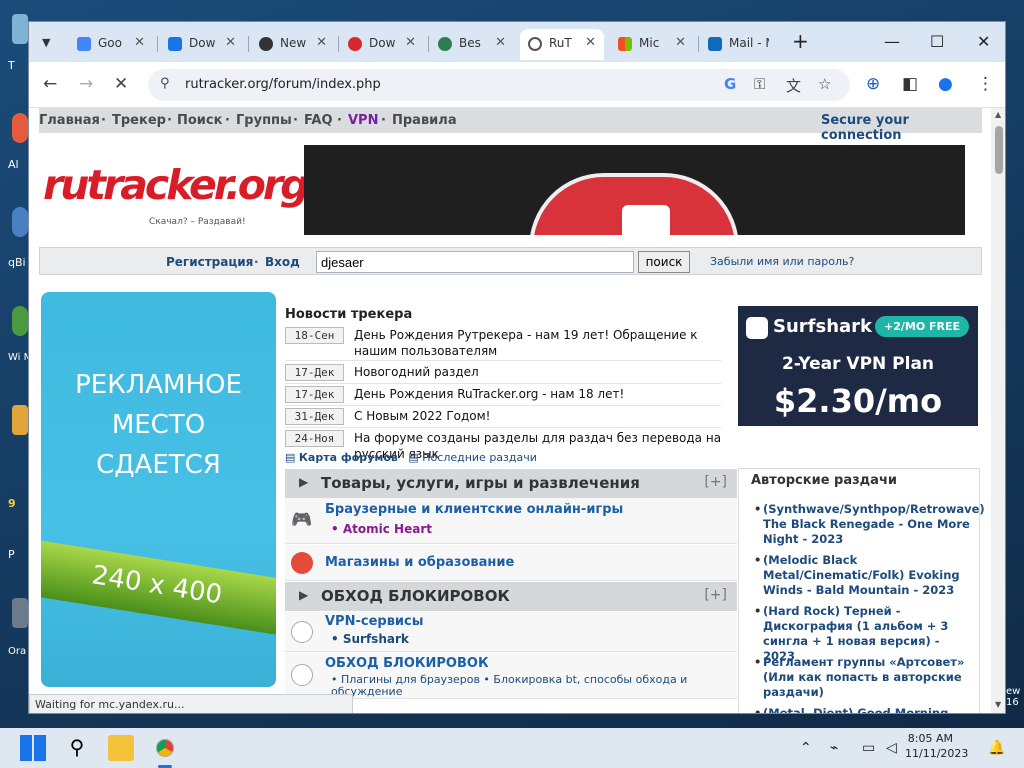 Image resolution: width=1024 pixels, height=768 pixels. Describe the element at coordinates (158, 385) in the screenshot. I see `ad-line: РЕКЛАМНОЕ` at that location.